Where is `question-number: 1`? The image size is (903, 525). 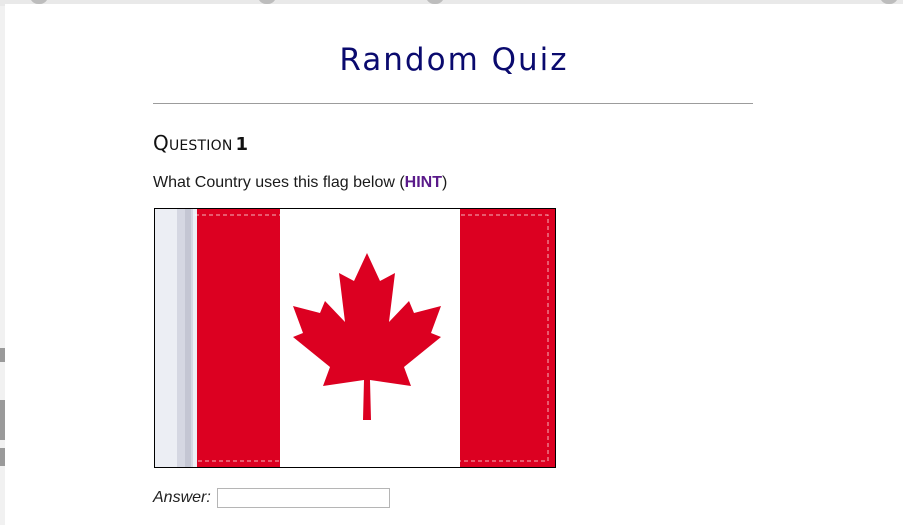
question-number: 1 is located at coordinates (242, 144).